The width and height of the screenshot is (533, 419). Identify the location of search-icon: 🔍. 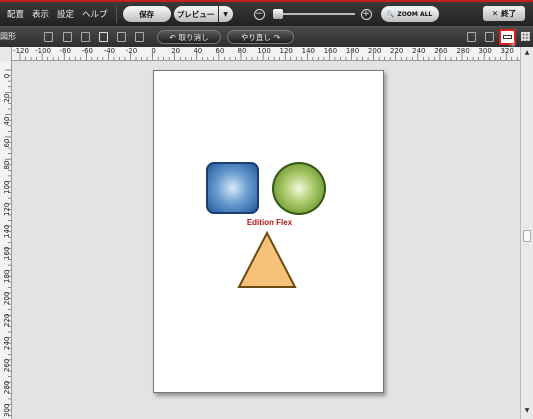
(390, 14).